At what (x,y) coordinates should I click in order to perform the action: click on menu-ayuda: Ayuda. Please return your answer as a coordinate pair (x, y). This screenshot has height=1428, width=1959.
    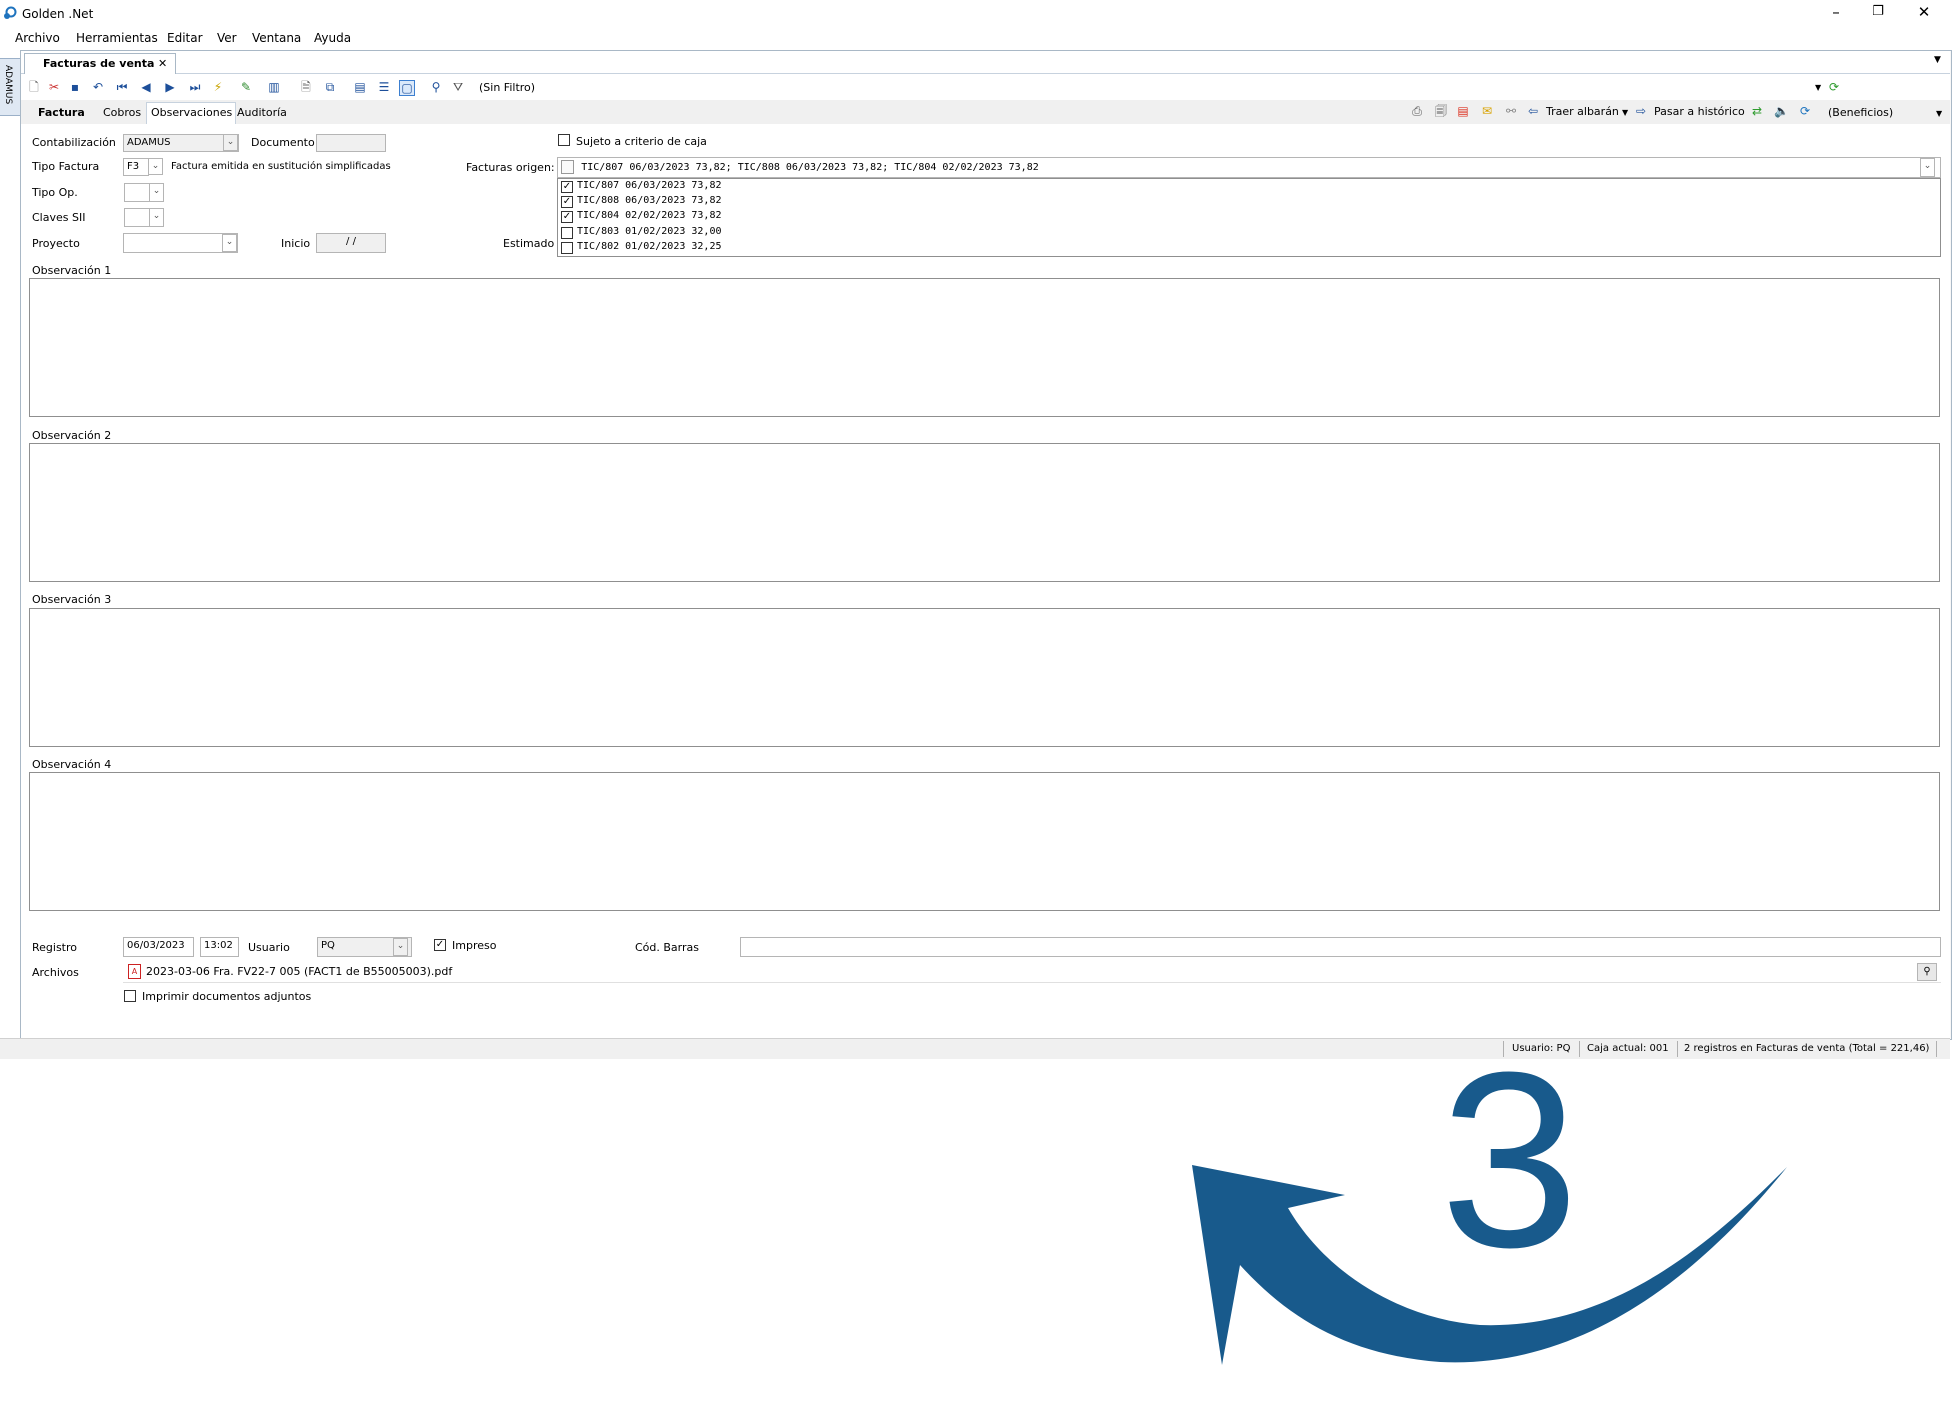
    Looking at the image, I should click on (332, 38).